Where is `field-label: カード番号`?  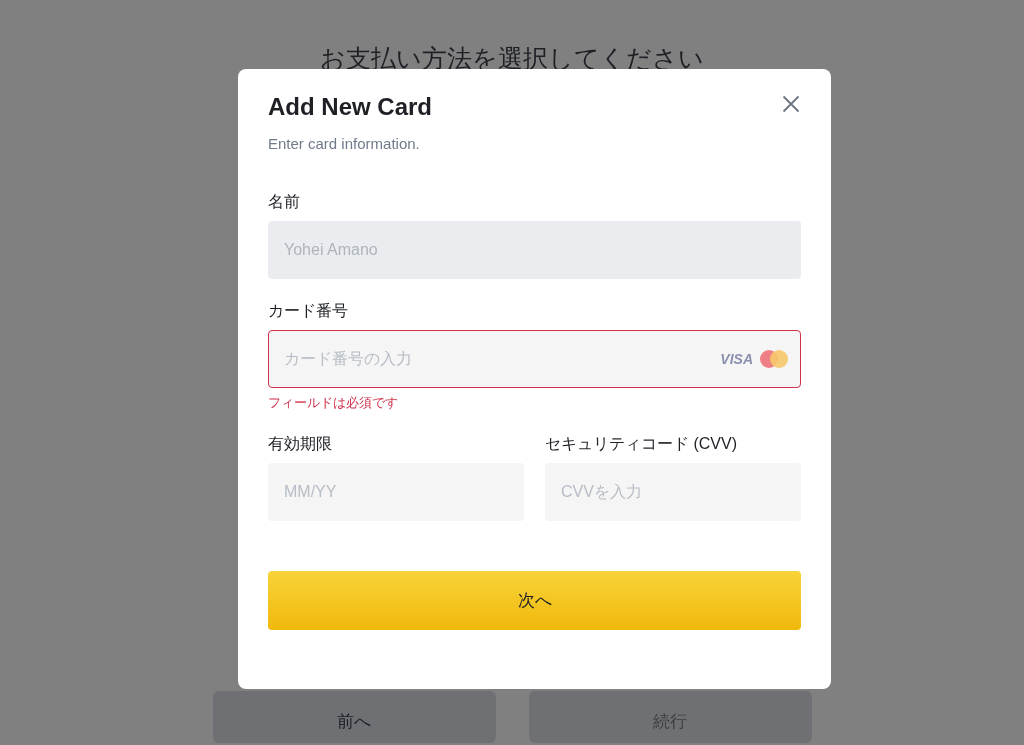 field-label: カード番号 is located at coordinates (308, 311).